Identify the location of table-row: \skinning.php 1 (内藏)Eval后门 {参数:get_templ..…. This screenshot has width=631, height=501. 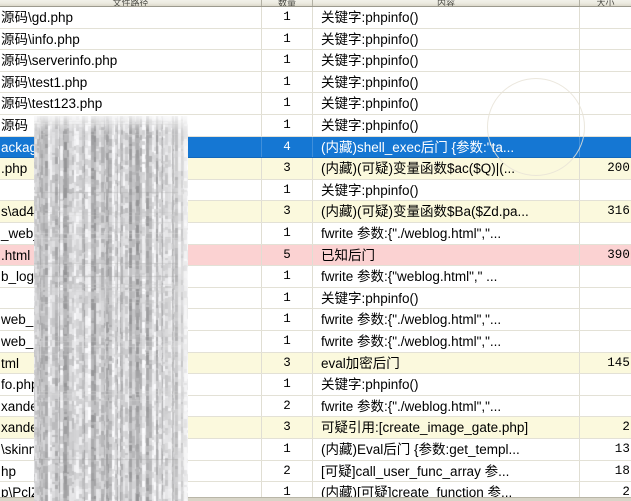
(315, 450).